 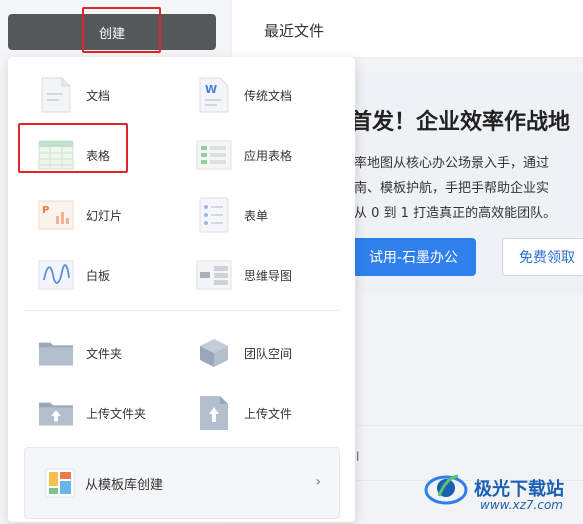 I want to click on menu-item-label: 团队空间, so click(x=268, y=353).